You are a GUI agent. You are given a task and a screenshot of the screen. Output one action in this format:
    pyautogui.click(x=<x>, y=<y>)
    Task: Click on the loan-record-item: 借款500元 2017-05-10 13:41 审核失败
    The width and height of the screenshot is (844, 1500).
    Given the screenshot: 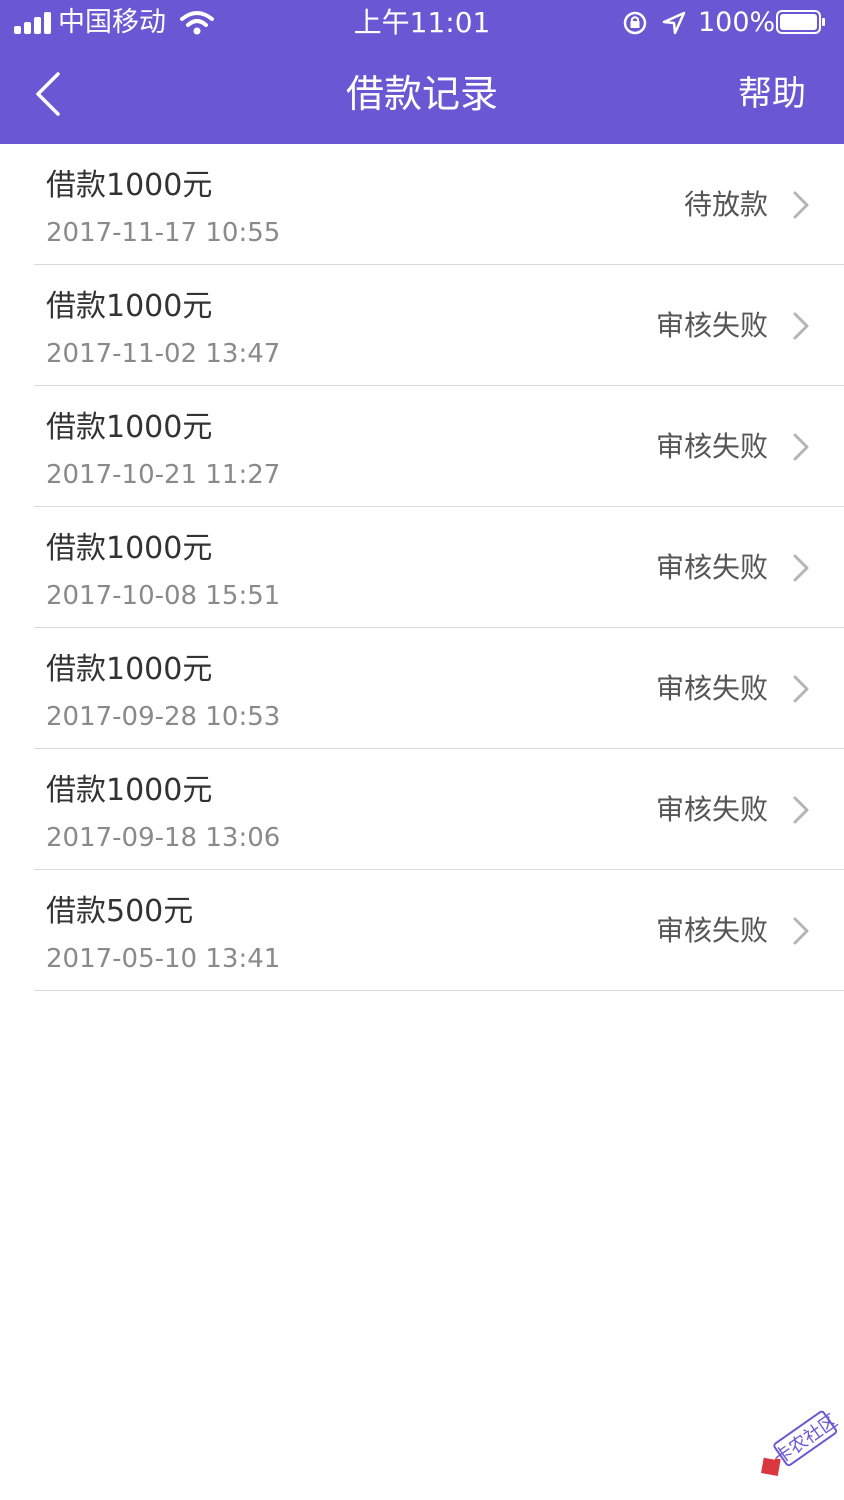 What is the action you would take?
    pyautogui.click(x=422, y=930)
    